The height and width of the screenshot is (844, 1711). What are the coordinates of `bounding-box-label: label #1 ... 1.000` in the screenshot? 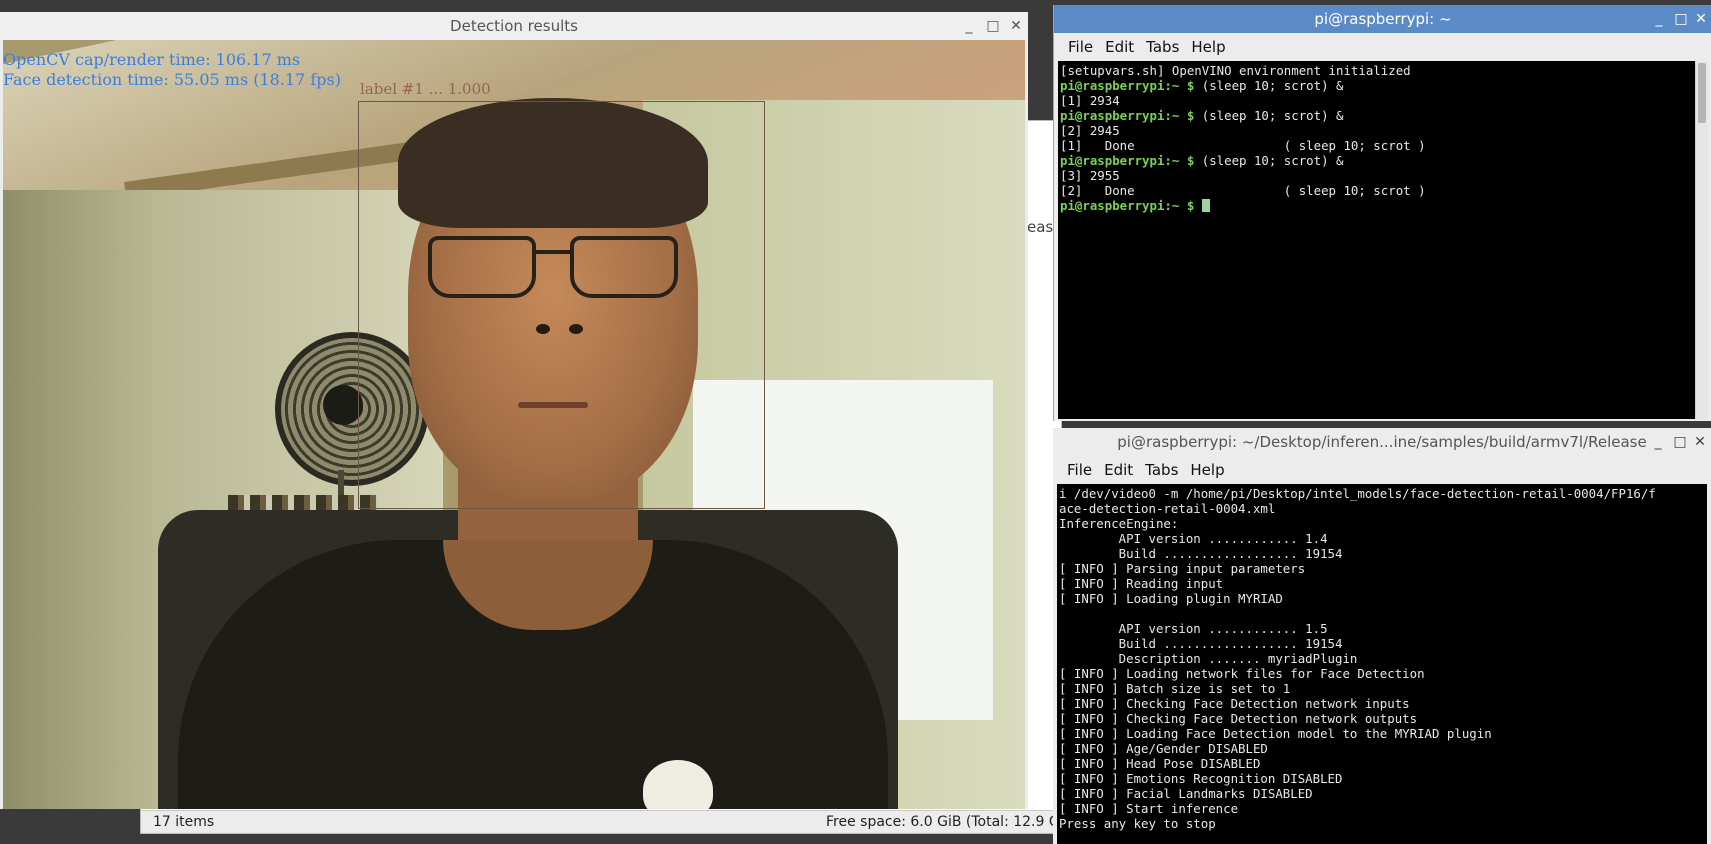 It's located at (425, 89).